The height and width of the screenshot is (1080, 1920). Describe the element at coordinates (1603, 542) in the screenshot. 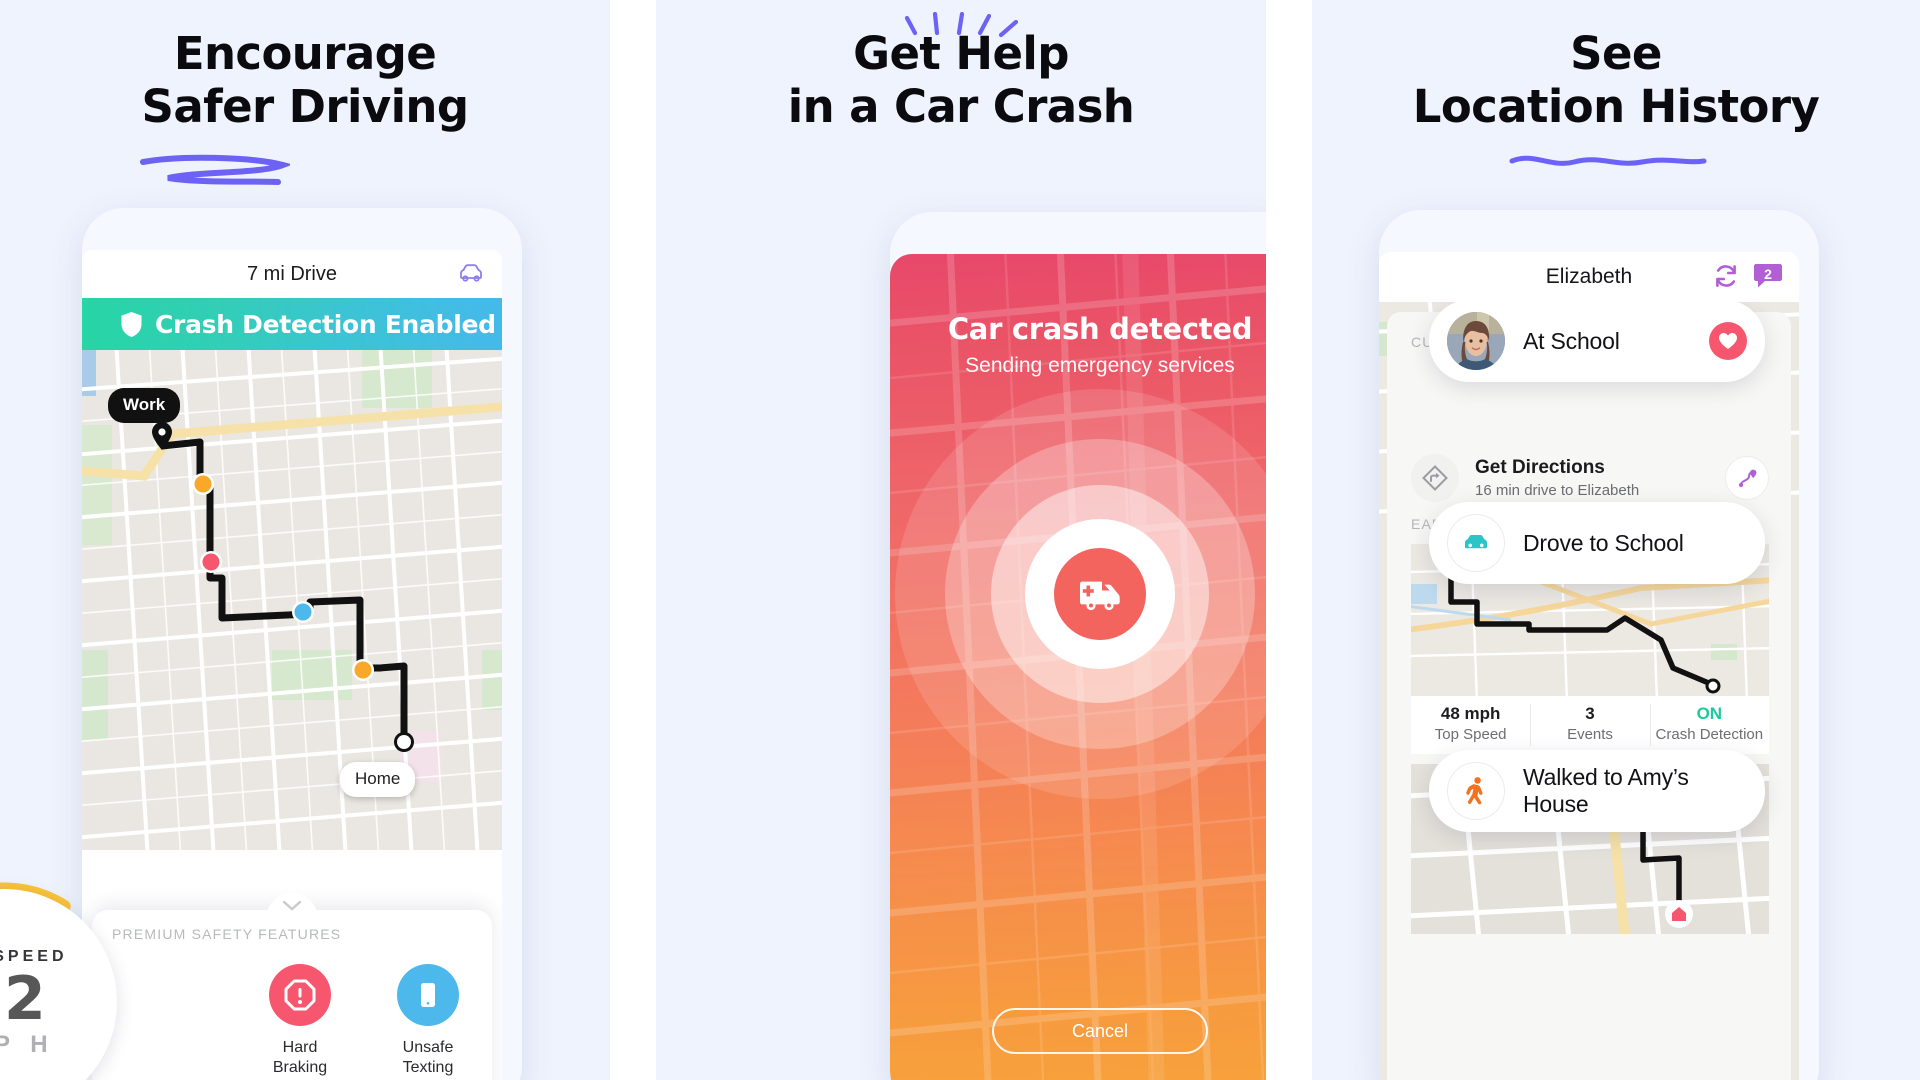

I see `event-title: Drove to School` at that location.